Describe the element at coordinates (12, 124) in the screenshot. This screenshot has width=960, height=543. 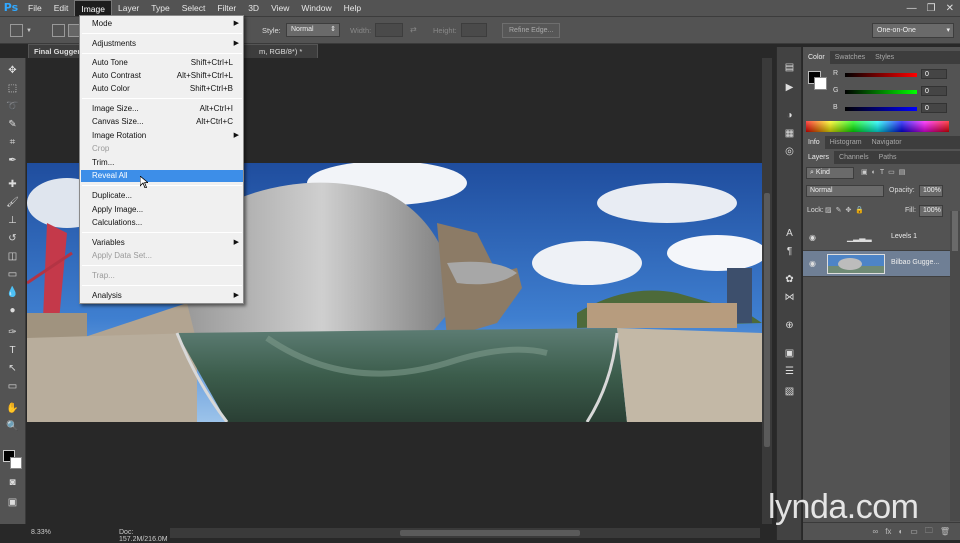
I see `quick-selection-tool-icon: ✎` at that location.